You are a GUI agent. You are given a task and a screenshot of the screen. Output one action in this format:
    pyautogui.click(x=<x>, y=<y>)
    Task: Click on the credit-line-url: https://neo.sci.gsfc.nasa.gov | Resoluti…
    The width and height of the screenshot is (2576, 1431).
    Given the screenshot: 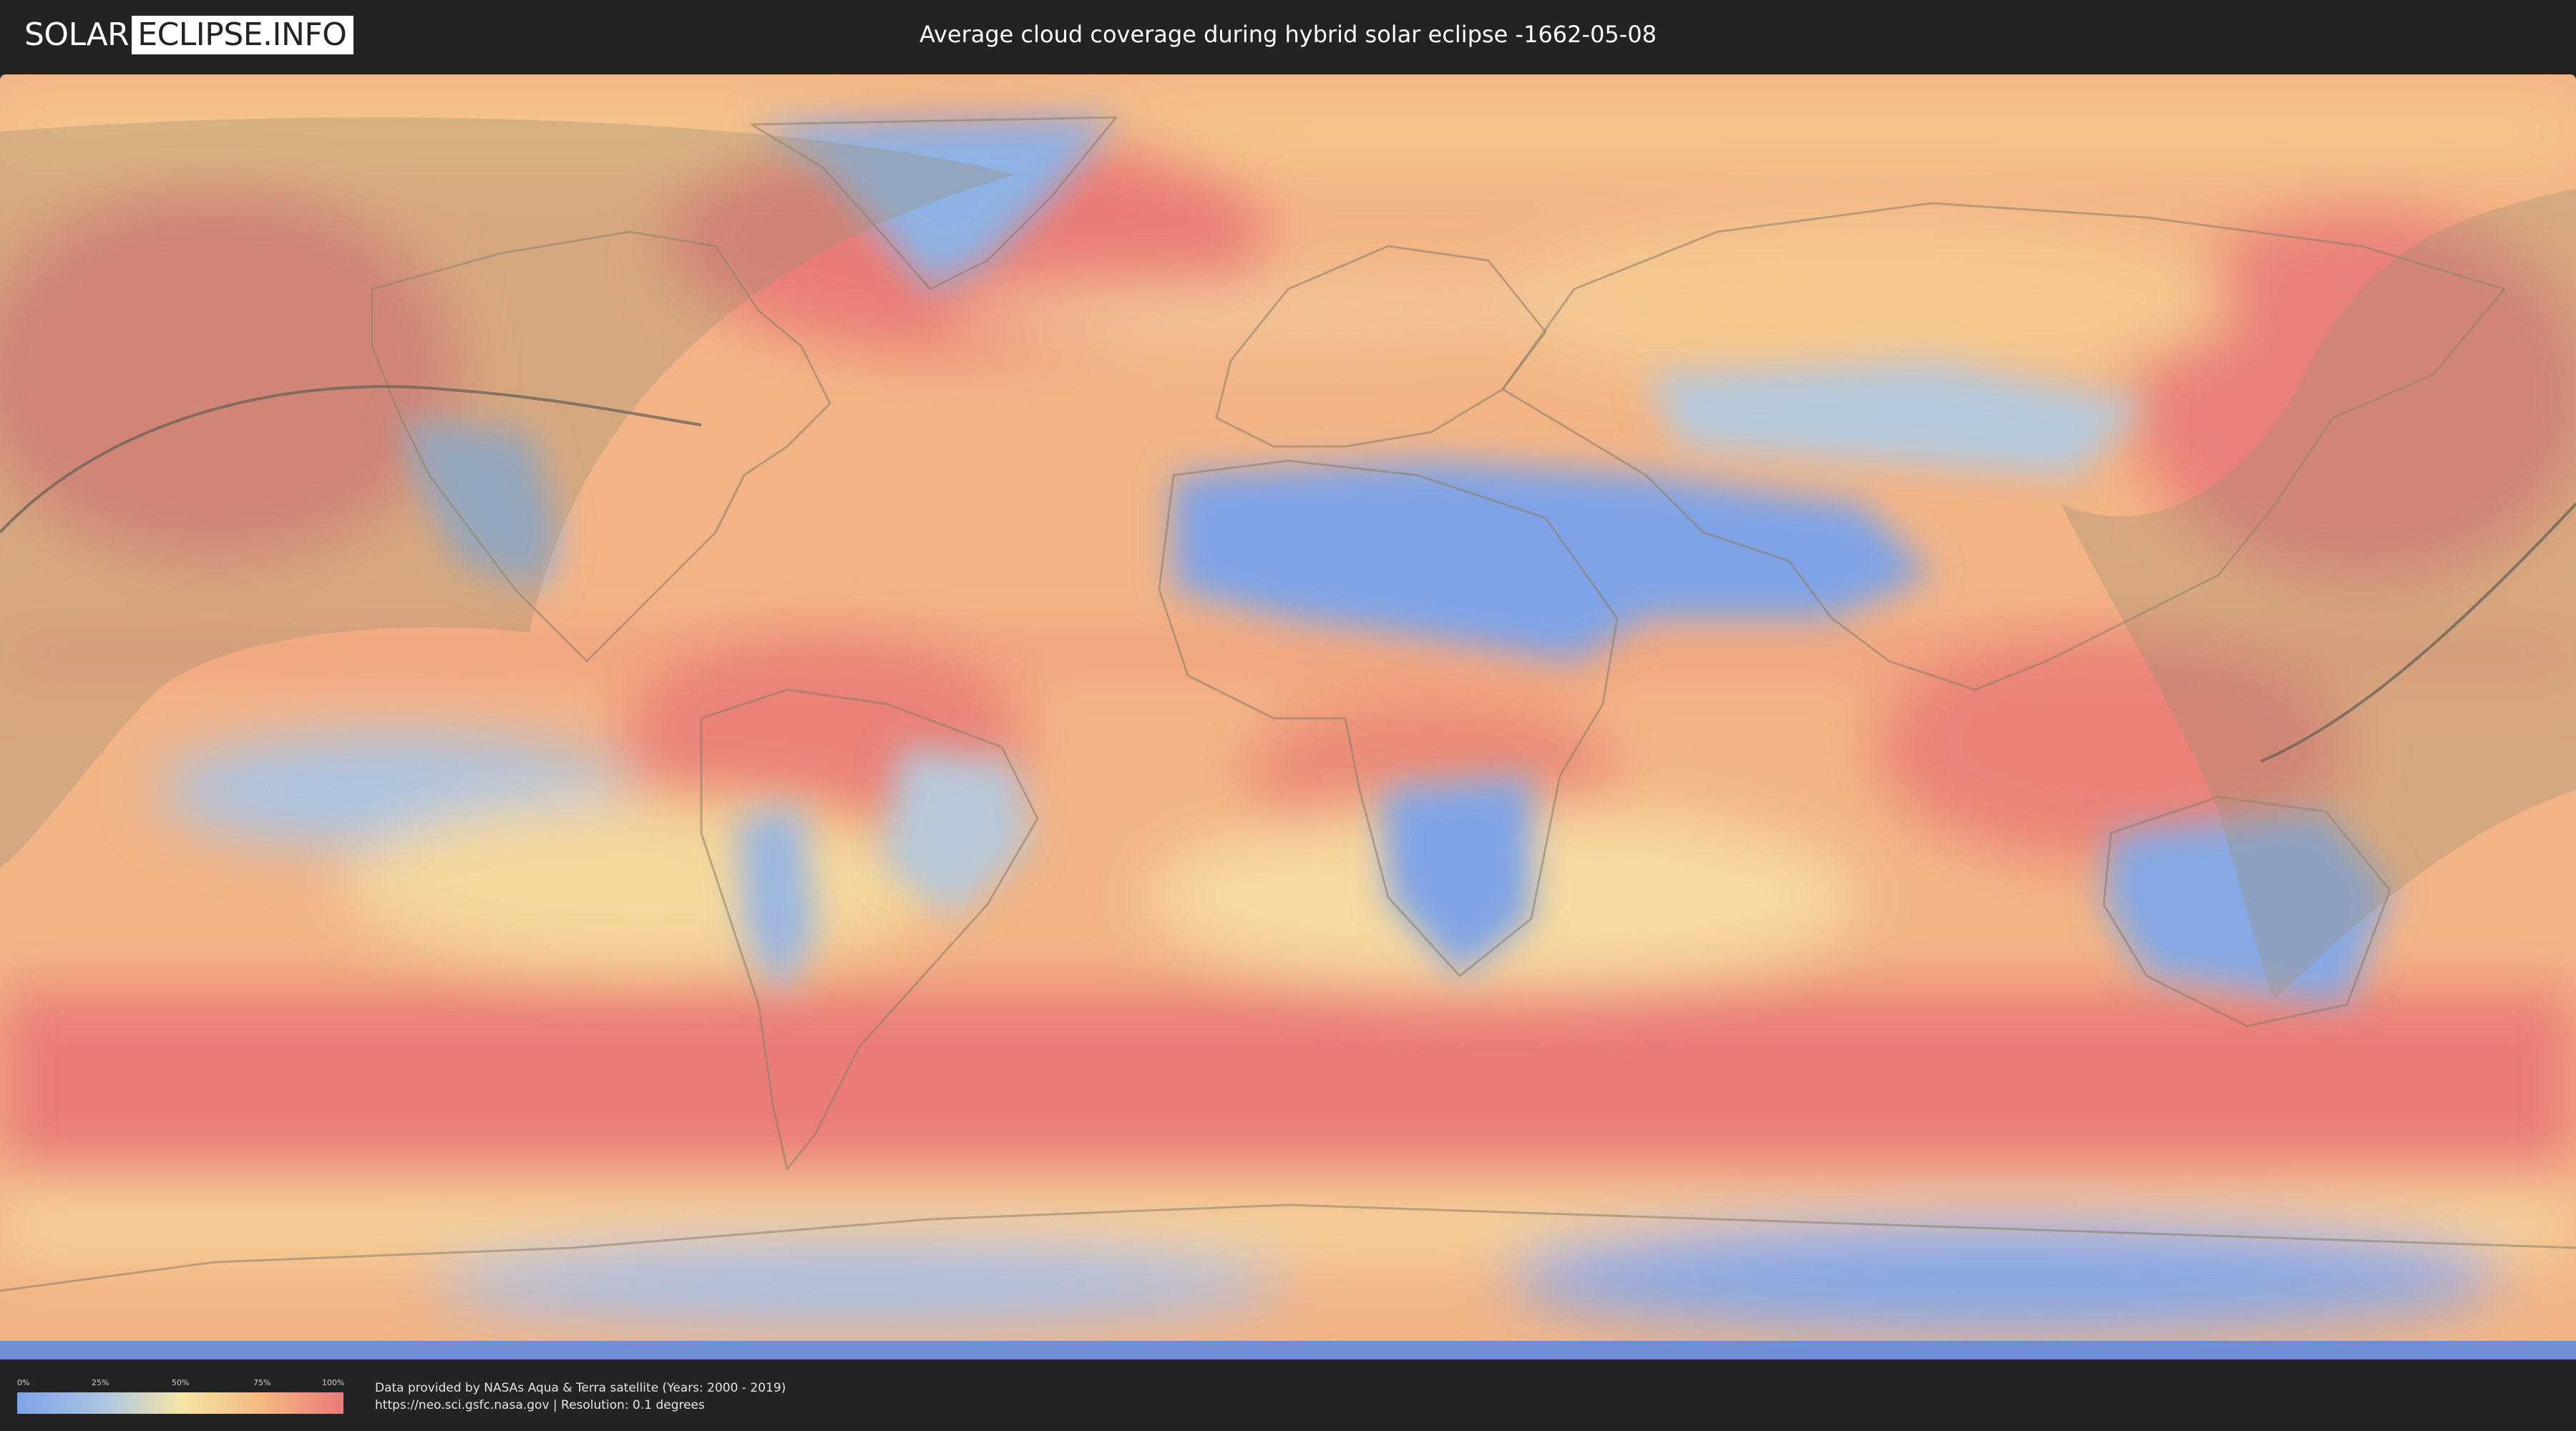 What is the action you would take?
    pyautogui.click(x=580, y=1405)
    